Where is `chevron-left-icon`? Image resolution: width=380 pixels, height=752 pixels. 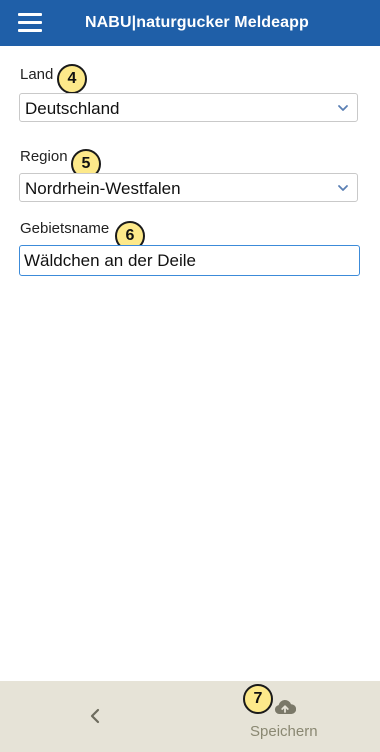 chevron-left-icon is located at coordinates (95, 716).